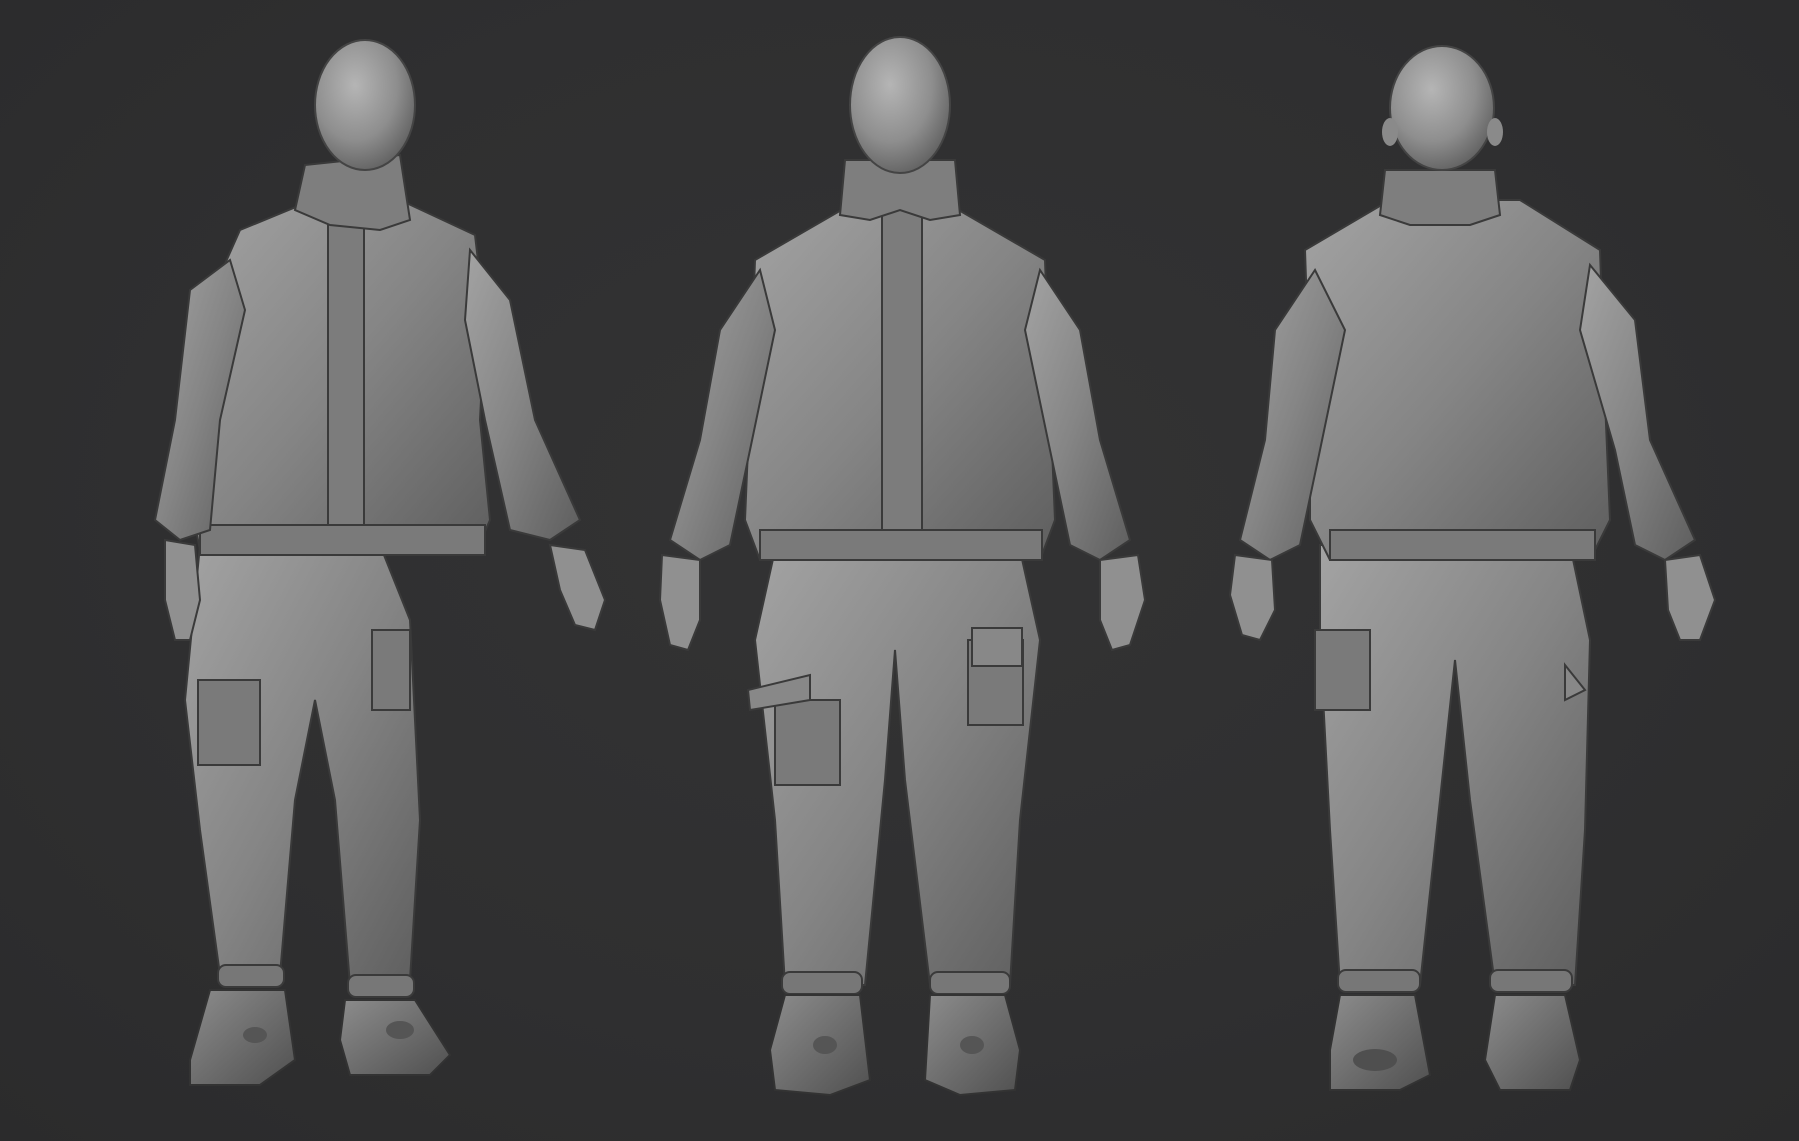 Image resolution: width=1799 pixels, height=1141 pixels. I want to click on jacket, so click(1457, 380).